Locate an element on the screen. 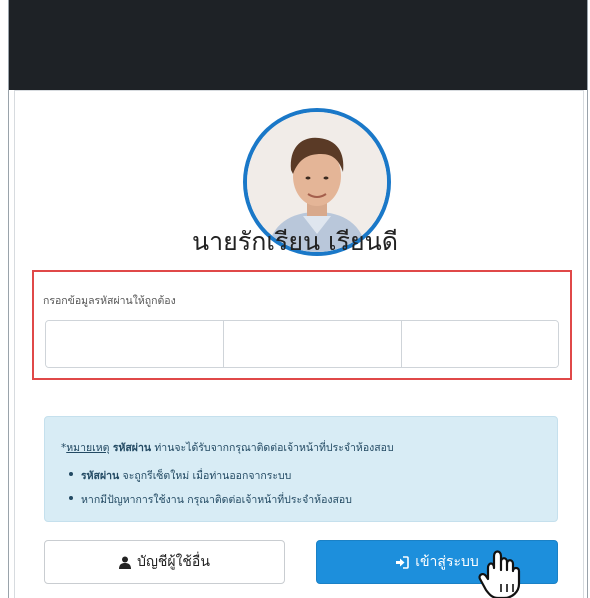 This screenshot has width=590, height=598. note-keyword: รหัสผ่าน is located at coordinates (132, 448).